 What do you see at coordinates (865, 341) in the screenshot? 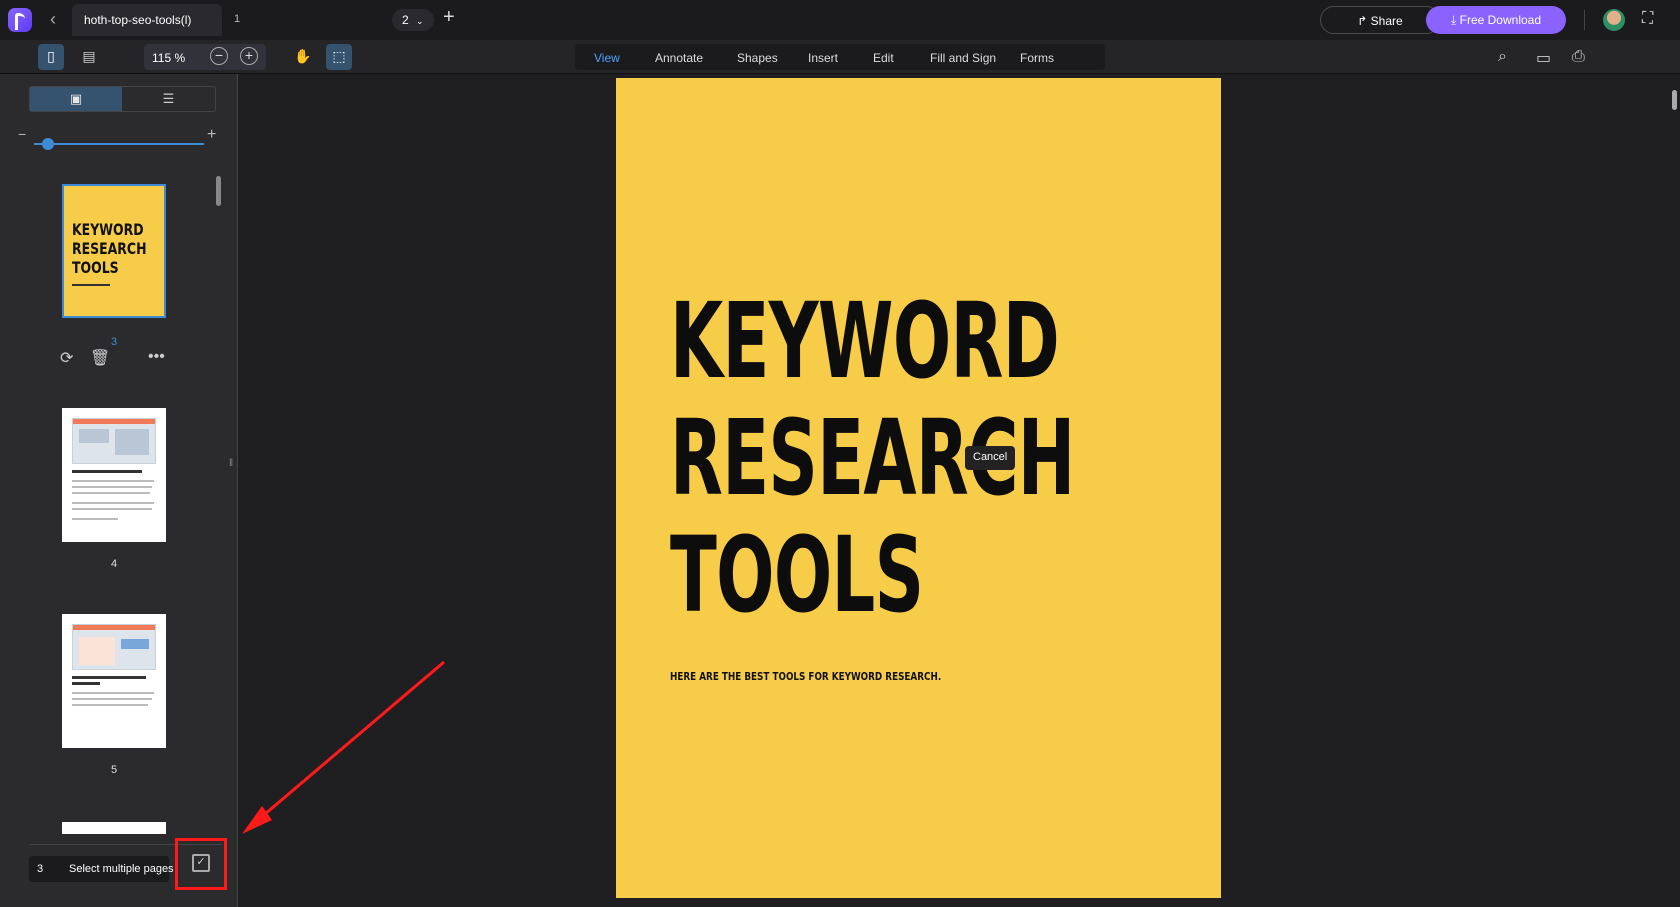
I see `page-title-line: KEYWORD` at bounding box center [865, 341].